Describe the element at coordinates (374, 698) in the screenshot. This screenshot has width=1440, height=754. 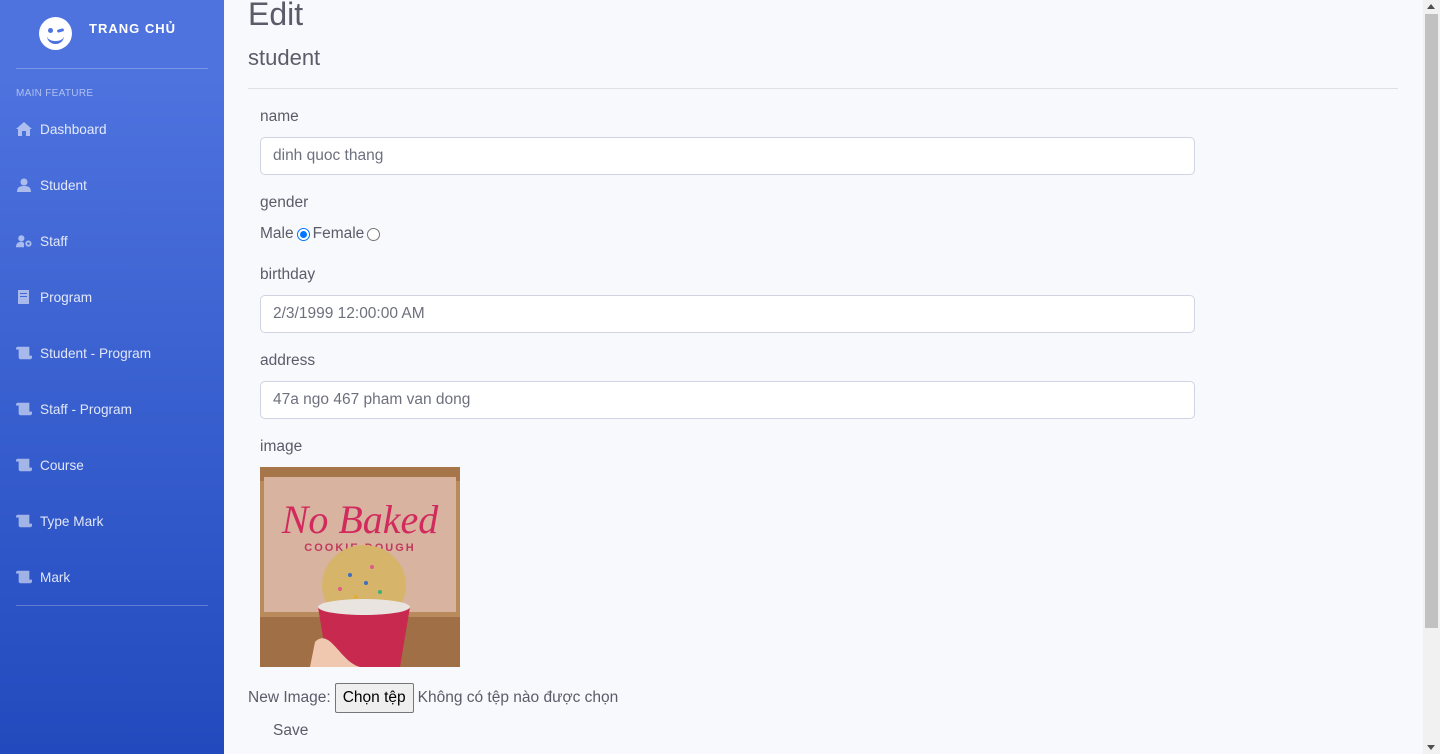
I see `choose-file-button: Chọn tệp` at that location.